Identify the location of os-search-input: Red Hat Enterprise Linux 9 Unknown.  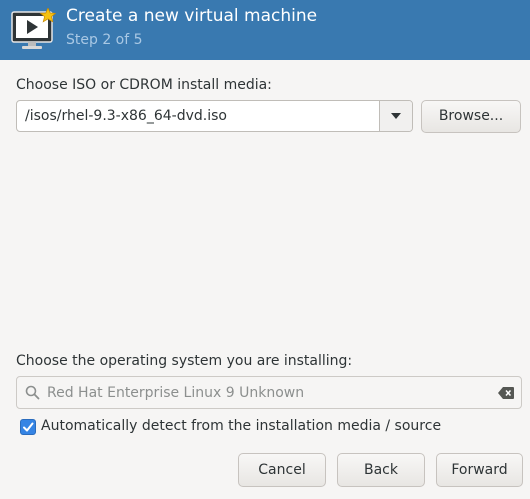
(175, 393).